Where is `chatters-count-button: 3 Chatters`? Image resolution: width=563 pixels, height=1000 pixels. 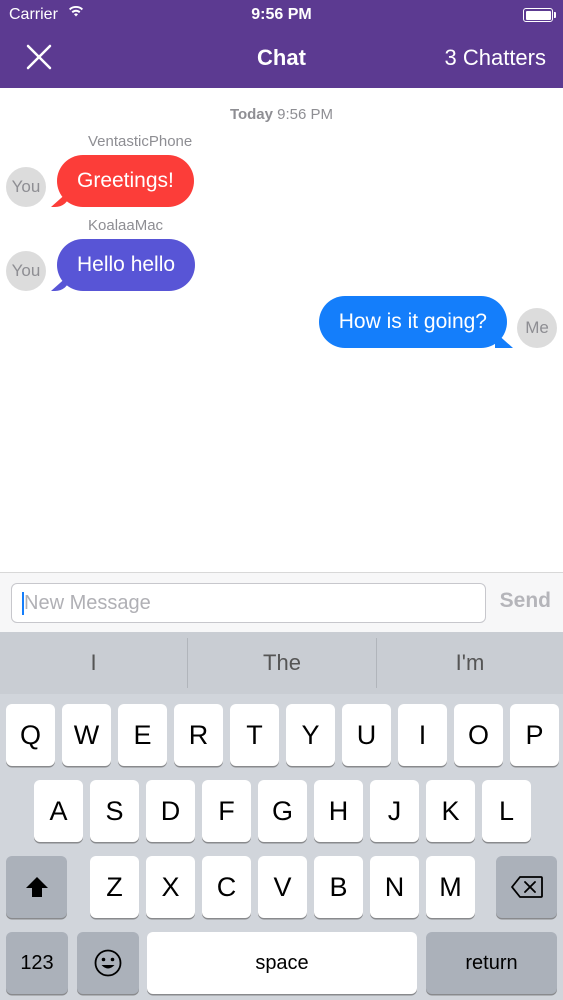
chatters-count-button: 3 Chatters is located at coordinates (496, 58).